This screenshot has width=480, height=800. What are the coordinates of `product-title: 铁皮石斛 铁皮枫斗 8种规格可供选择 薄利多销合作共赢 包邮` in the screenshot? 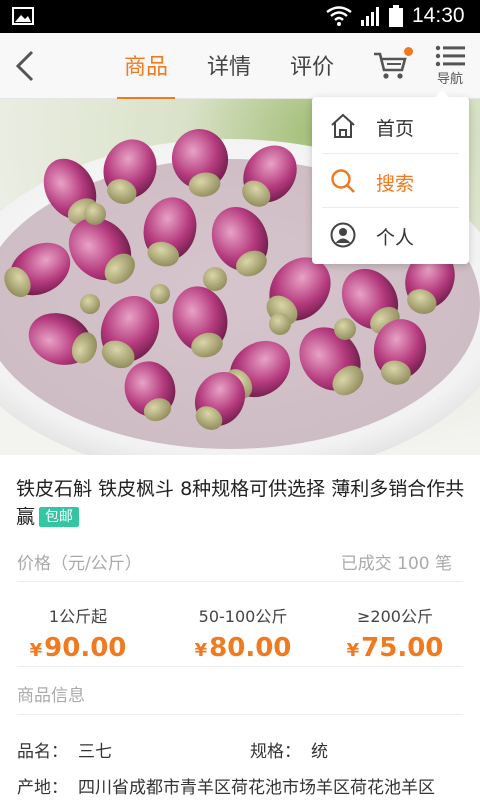 It's located at (242, 503).